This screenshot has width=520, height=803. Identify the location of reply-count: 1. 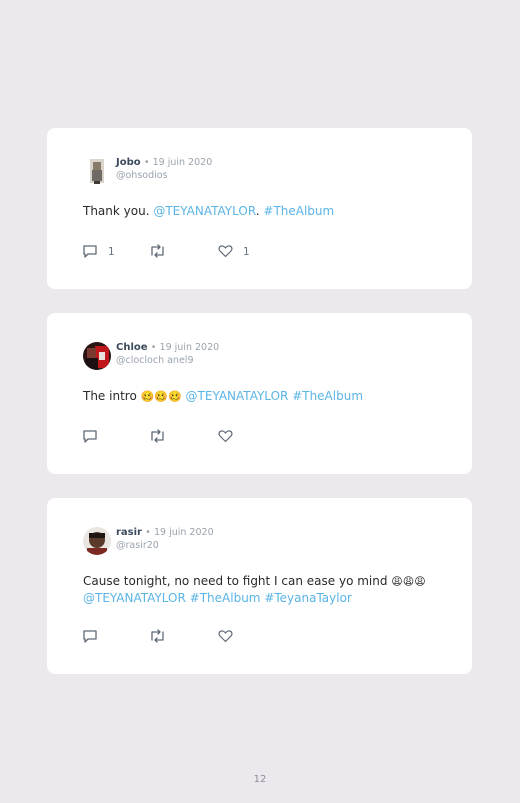
(111, 252).